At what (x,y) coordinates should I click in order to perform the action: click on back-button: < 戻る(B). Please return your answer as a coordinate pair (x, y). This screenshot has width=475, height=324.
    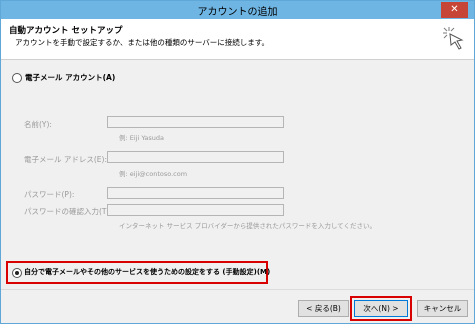
    Looking at the image, I should click on (323, 308).